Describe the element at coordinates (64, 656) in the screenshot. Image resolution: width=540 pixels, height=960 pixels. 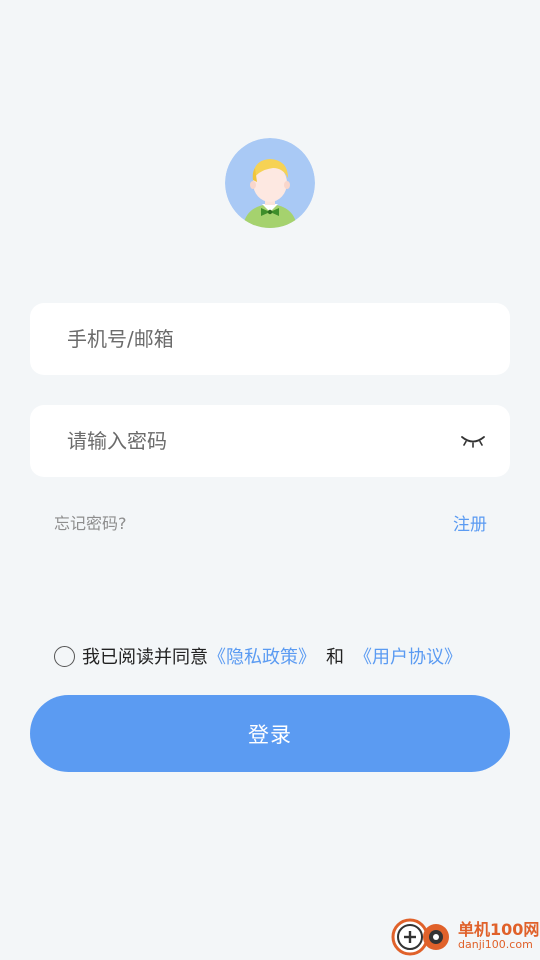
I see `agreement-checkbox` at that location.